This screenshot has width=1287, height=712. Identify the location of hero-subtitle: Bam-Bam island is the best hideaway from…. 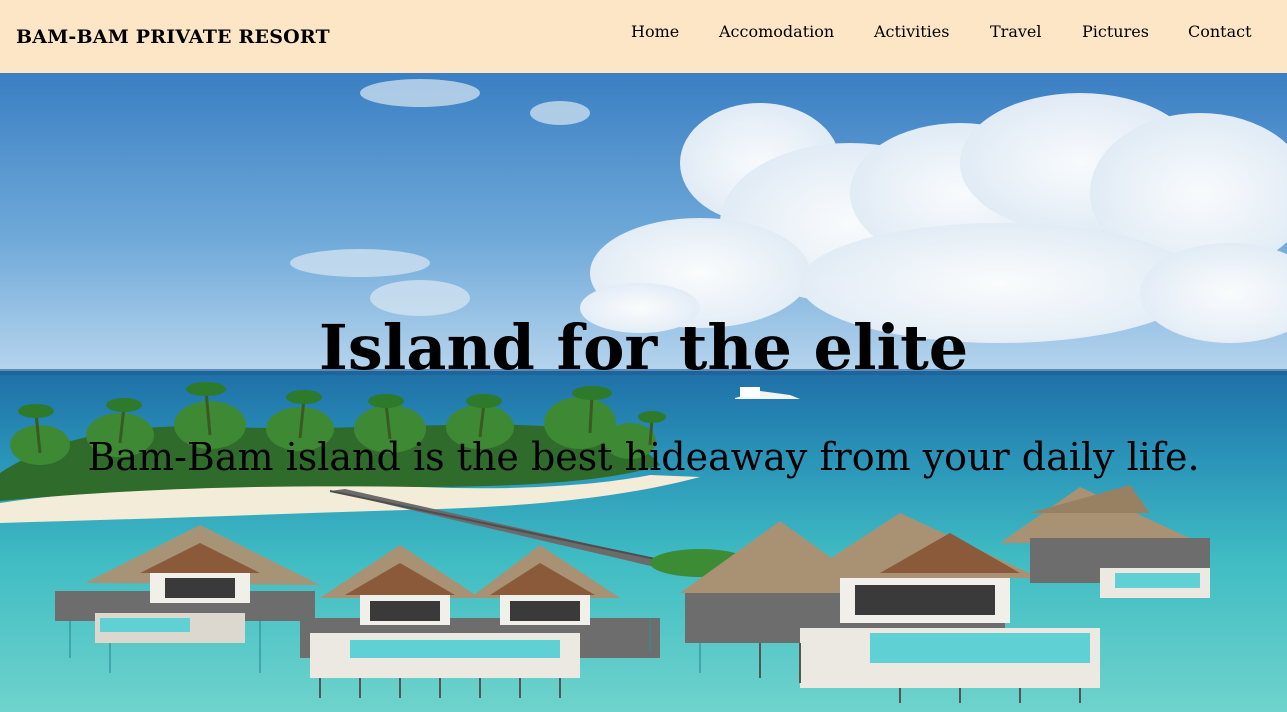
(643, 457).